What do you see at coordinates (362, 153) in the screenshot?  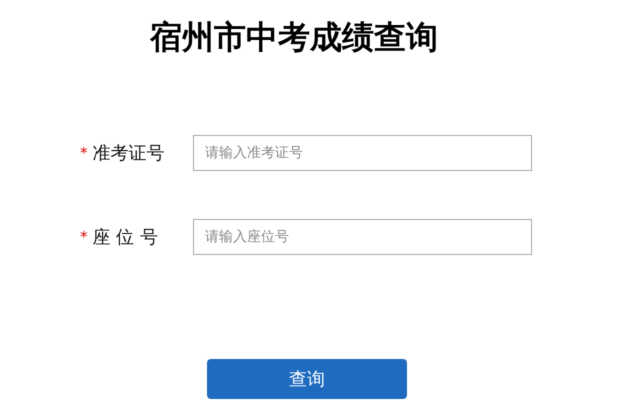 I see `input-field: 请输入准考证号` at bounding box center [362, 153].